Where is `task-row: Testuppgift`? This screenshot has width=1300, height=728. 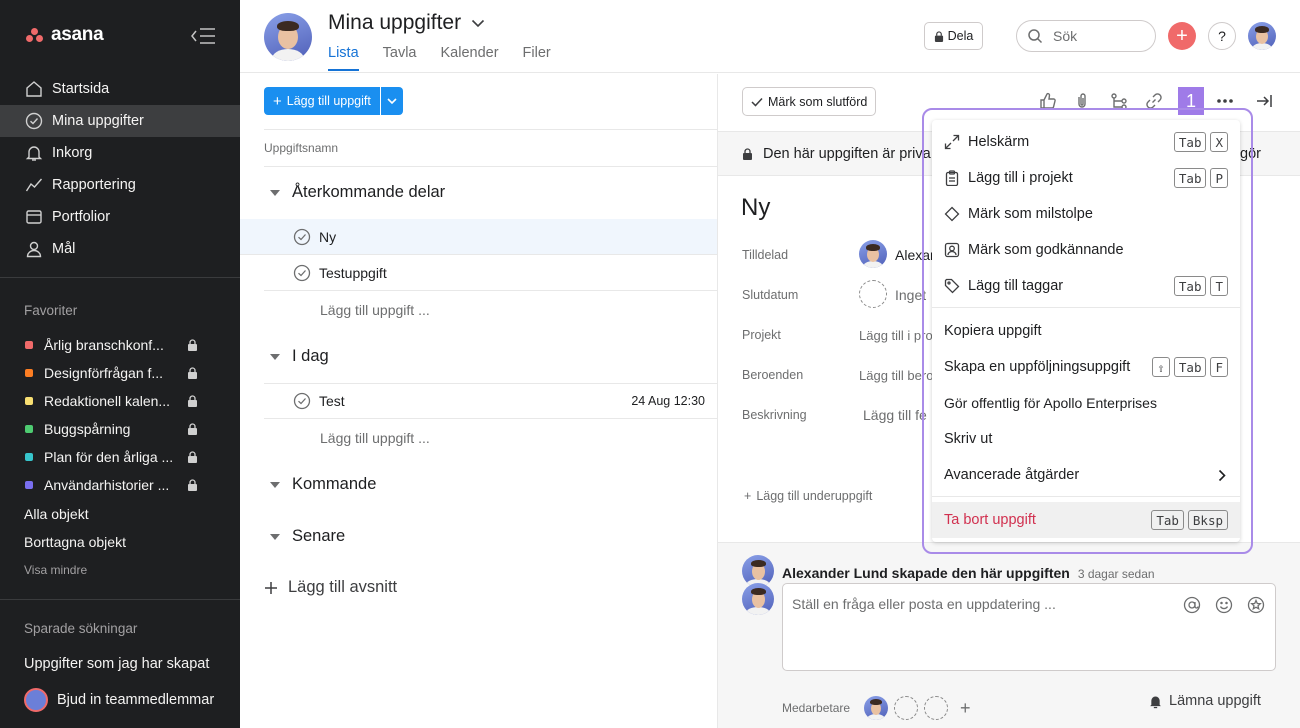
task-row: Testuppgift is located at coordinates (490, 273).